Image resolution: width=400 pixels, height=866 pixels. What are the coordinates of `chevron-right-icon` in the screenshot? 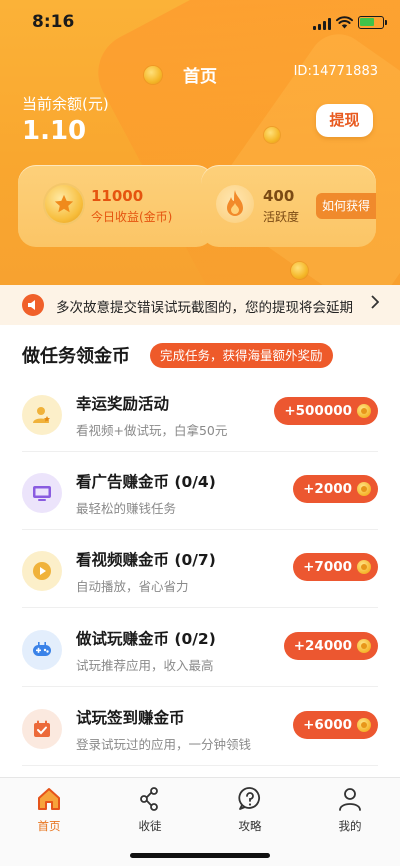 It's located at (375, 304).